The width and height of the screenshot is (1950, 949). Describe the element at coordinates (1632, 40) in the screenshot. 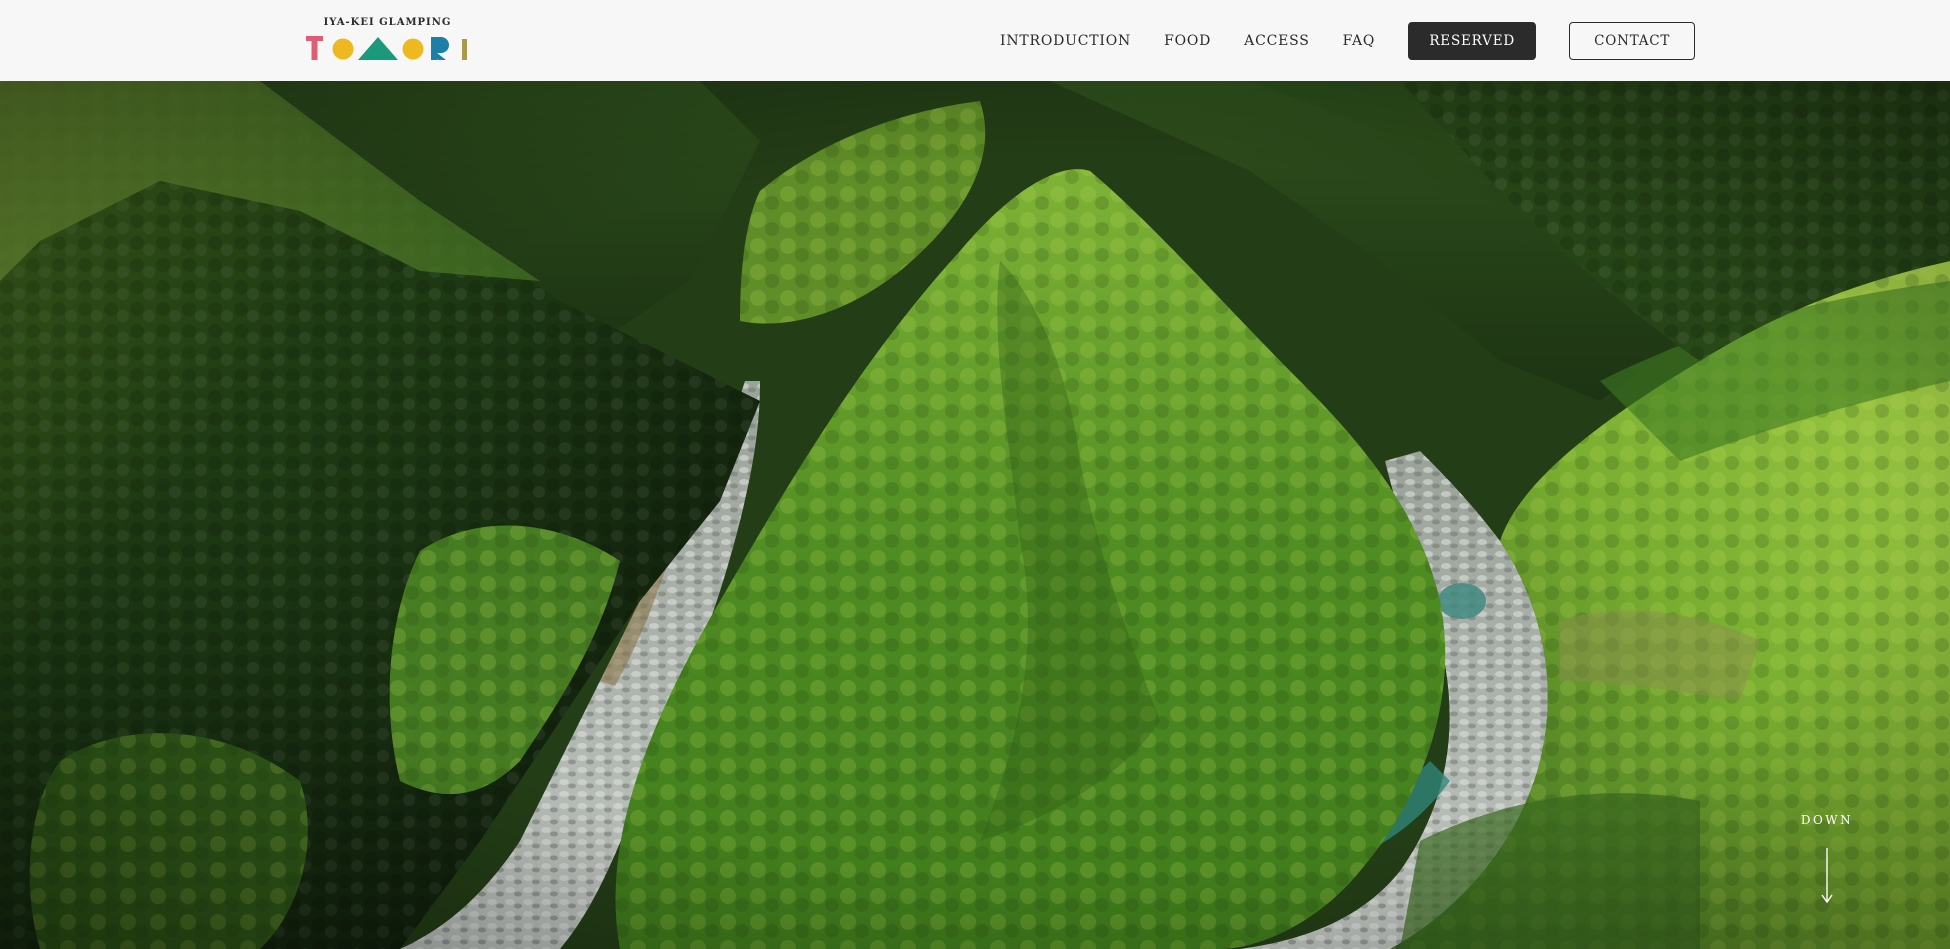

I see `contact-button: CONTACT` at that location.